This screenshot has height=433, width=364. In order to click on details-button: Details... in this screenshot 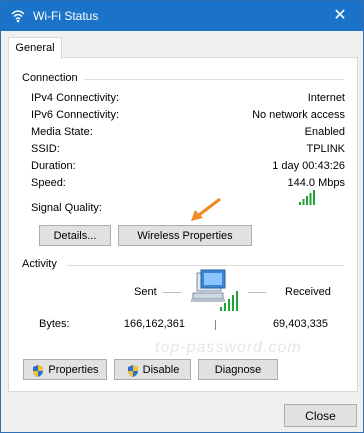, I will do `click(75, 235)`.